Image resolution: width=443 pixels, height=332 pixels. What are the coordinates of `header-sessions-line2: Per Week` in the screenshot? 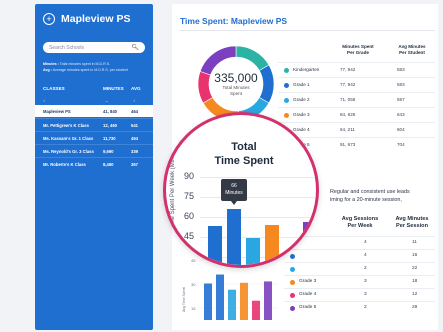 It's located at (360, 226).